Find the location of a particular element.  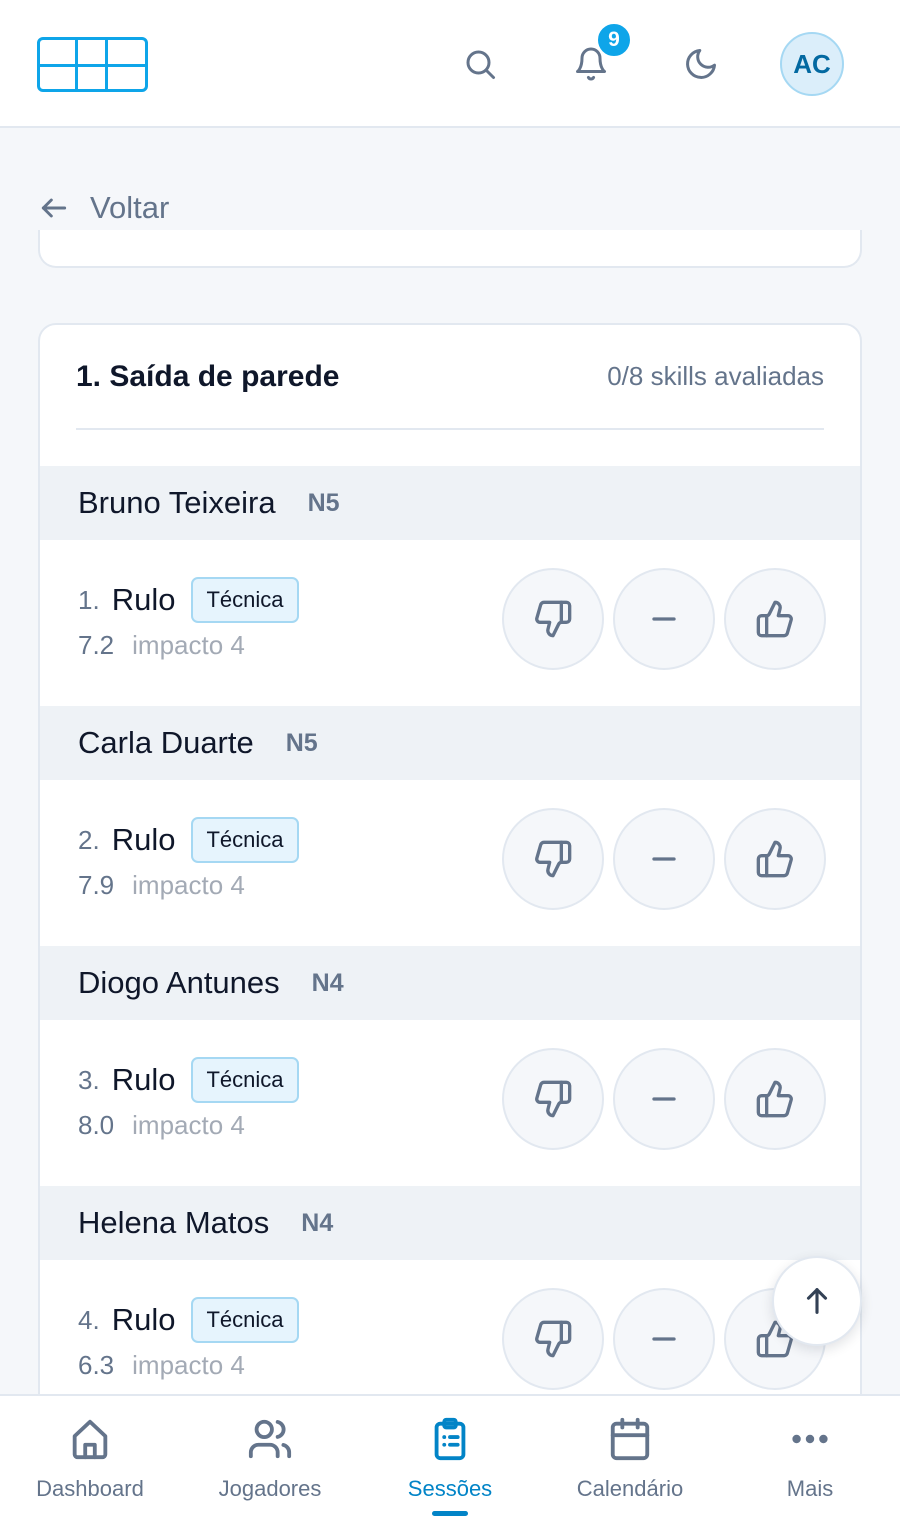

skill-score: 6.3 is located at coordinates (96, 1365).